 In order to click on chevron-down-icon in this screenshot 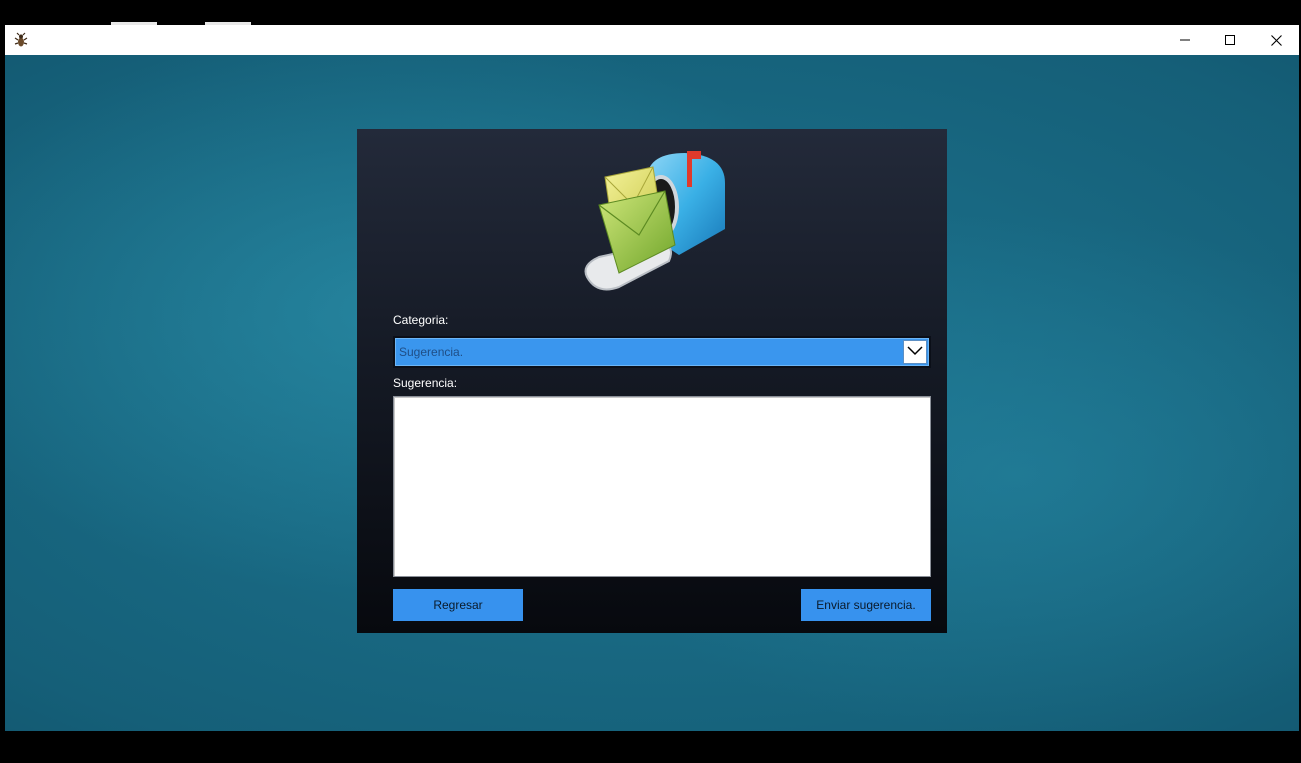, I will do `click(915, 352)`.